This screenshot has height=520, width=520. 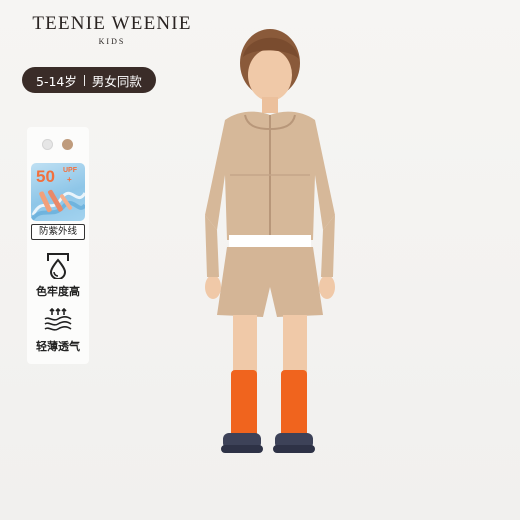 I want to click on upf-value: 50, so click(x=45, y=176).